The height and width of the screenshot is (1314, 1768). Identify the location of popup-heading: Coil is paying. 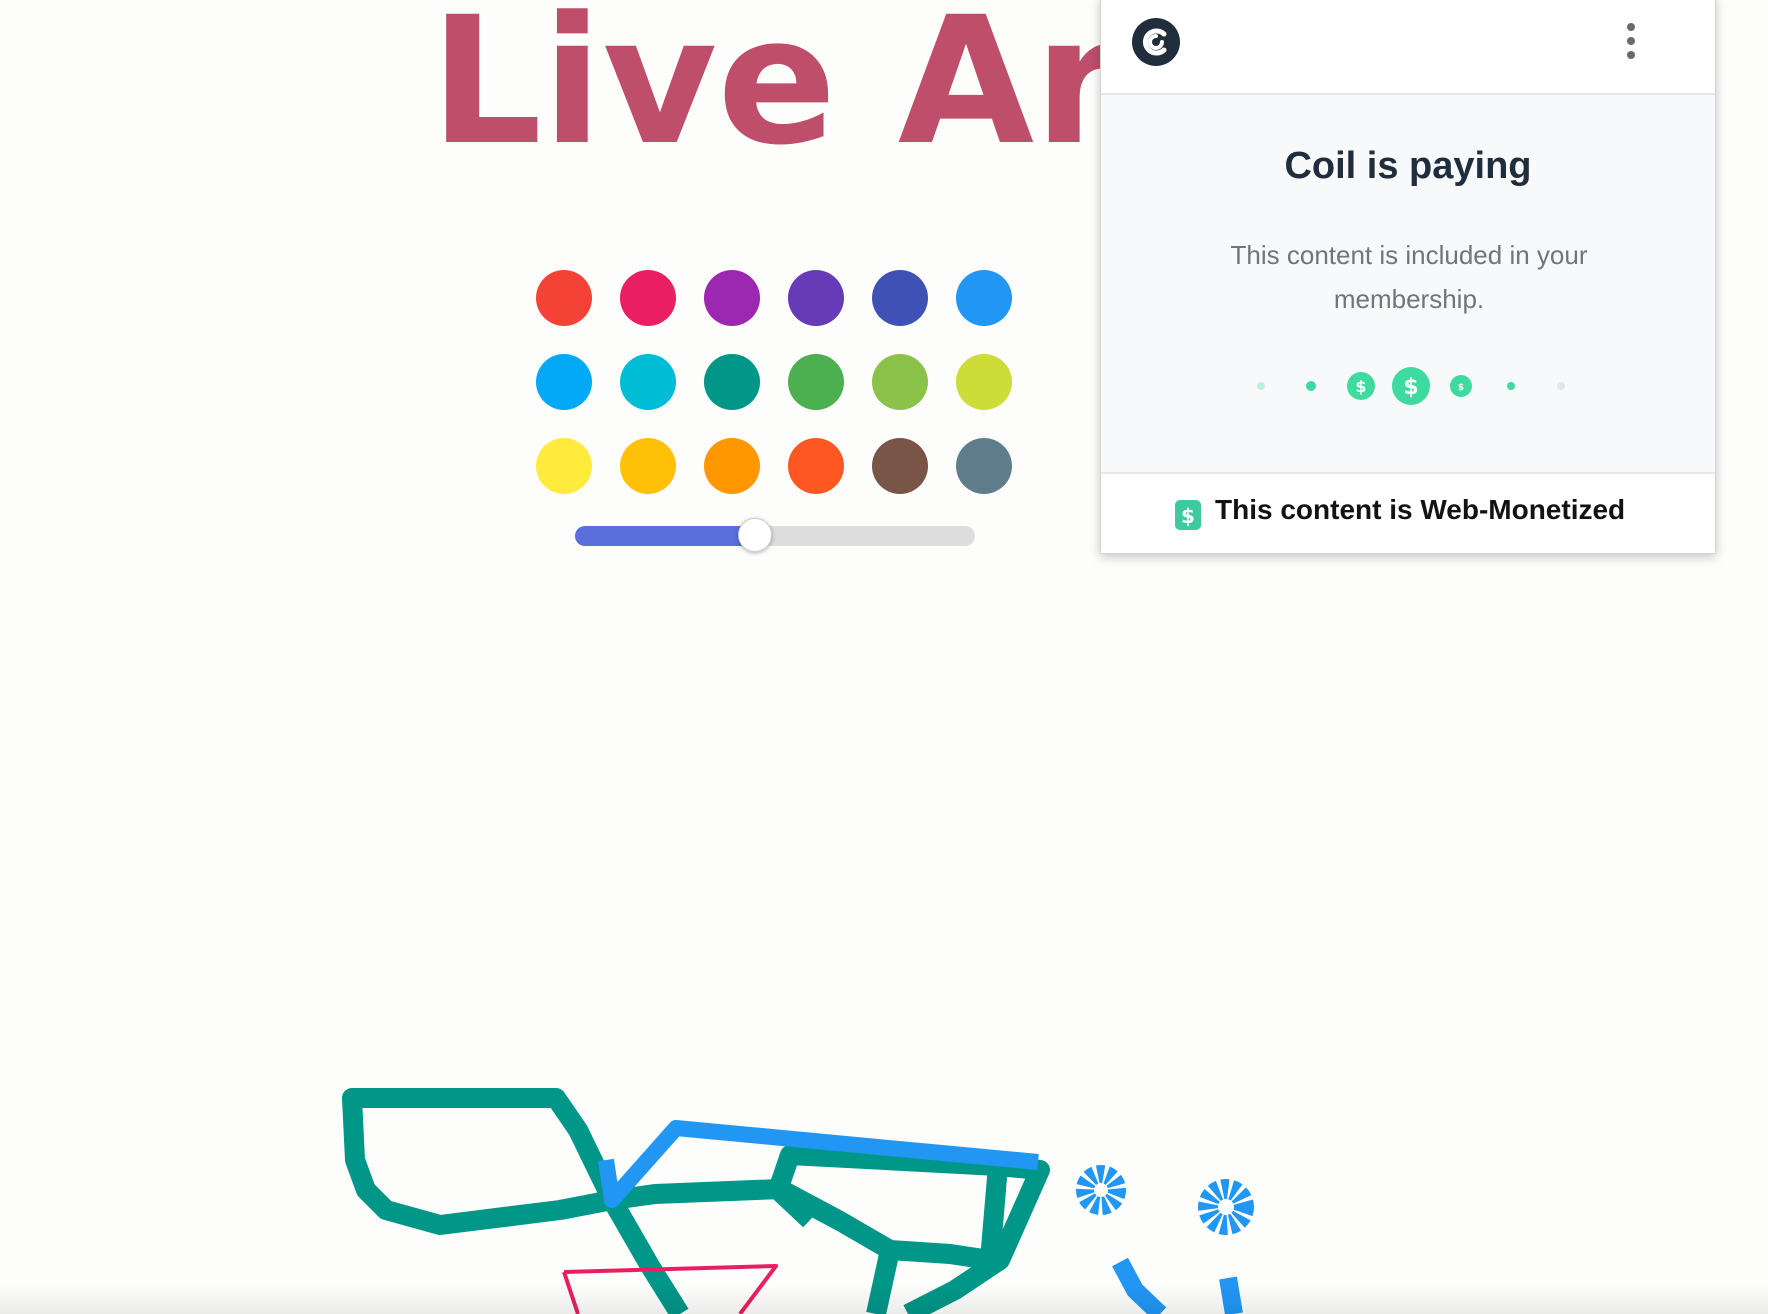
(1408, 166).